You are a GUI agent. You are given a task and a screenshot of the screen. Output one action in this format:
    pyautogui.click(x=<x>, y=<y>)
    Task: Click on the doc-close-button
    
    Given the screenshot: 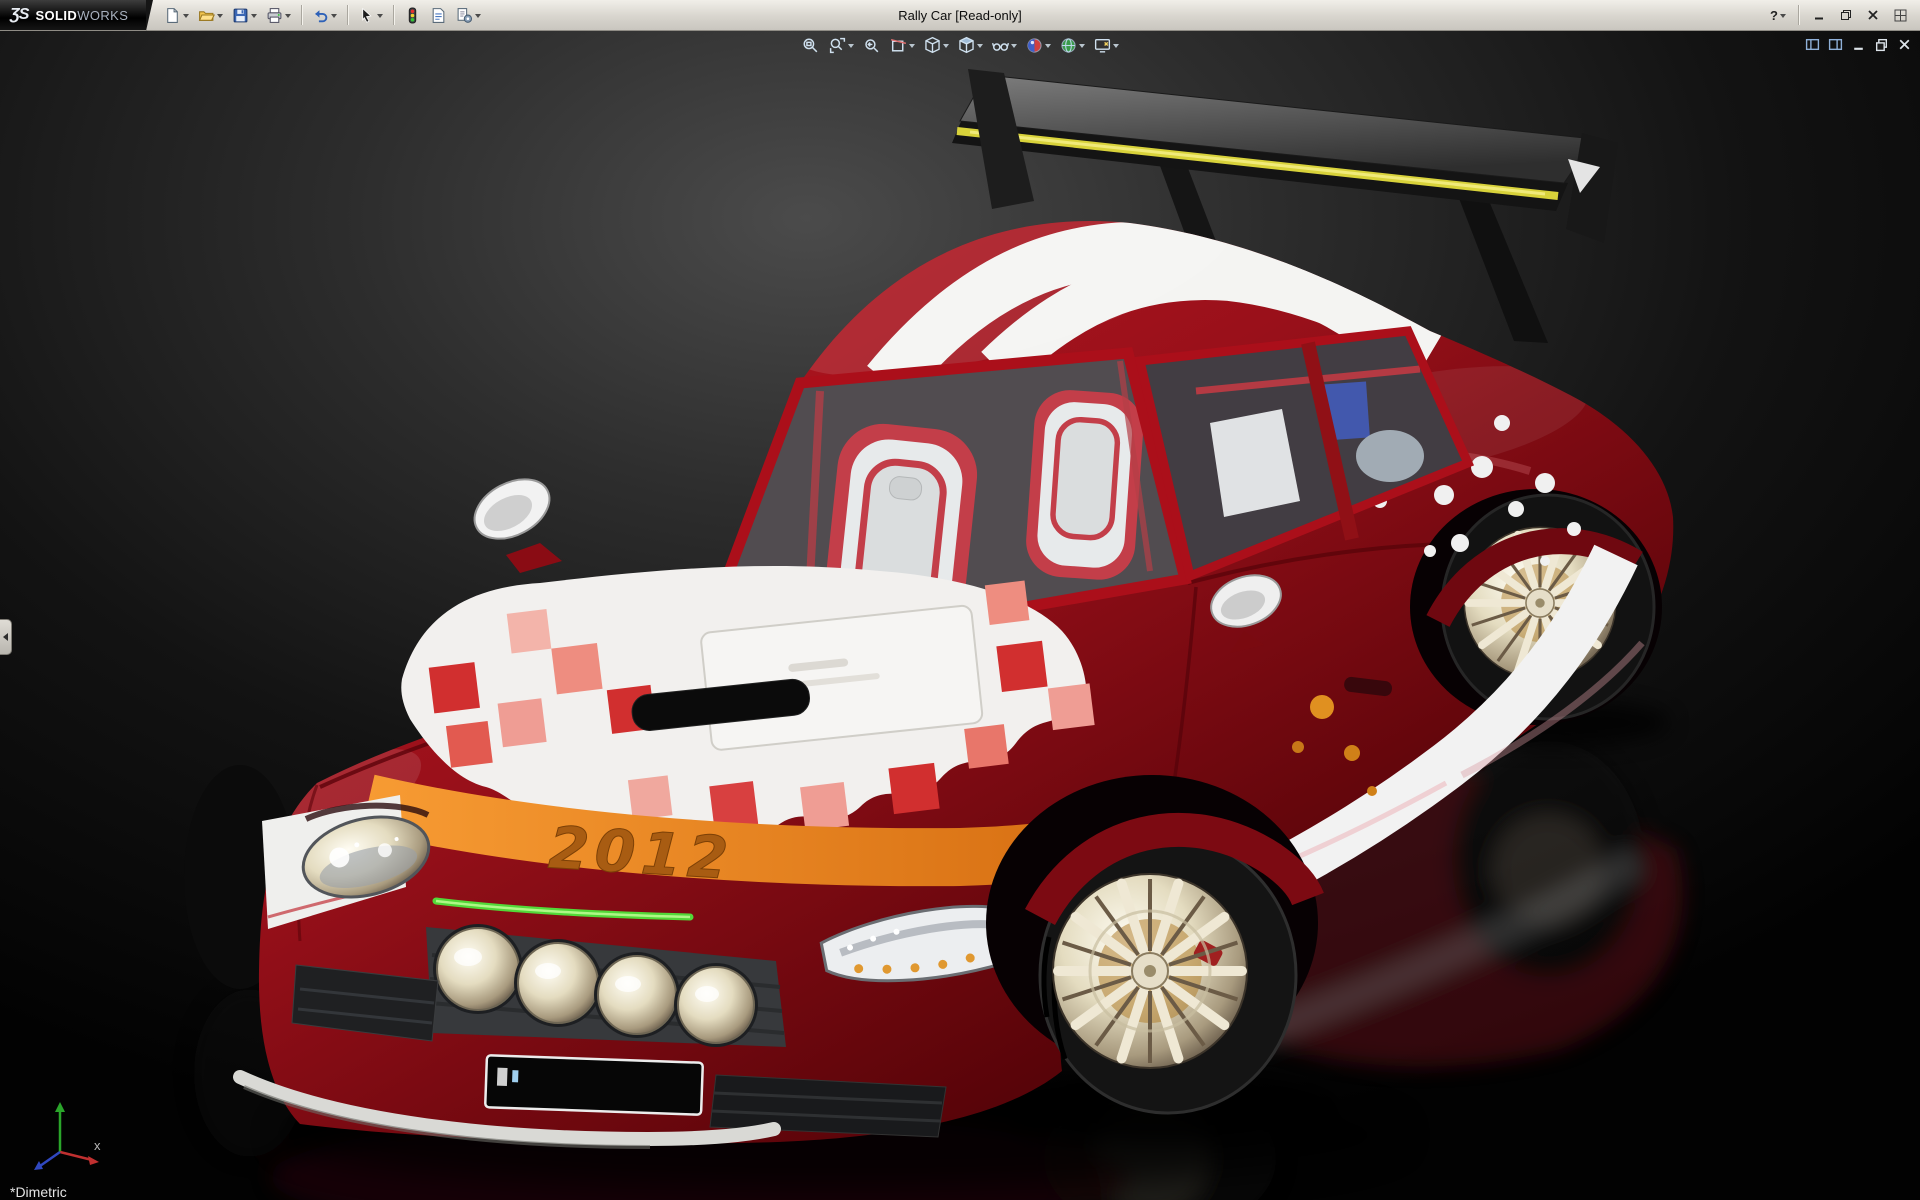 What is the action you would take?
    pyautogui.click(x=1904, y=44)
    